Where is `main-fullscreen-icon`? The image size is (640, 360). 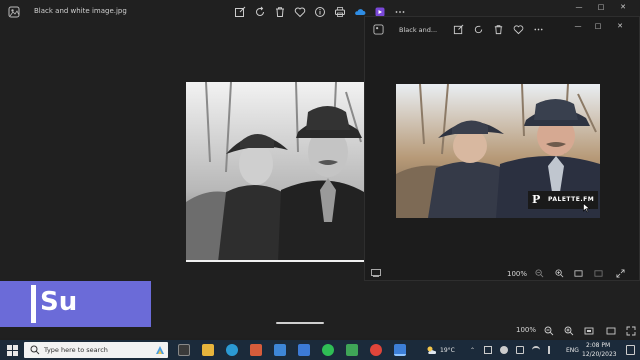
main-fullscreen-icon is located at coordinates (631, 331).